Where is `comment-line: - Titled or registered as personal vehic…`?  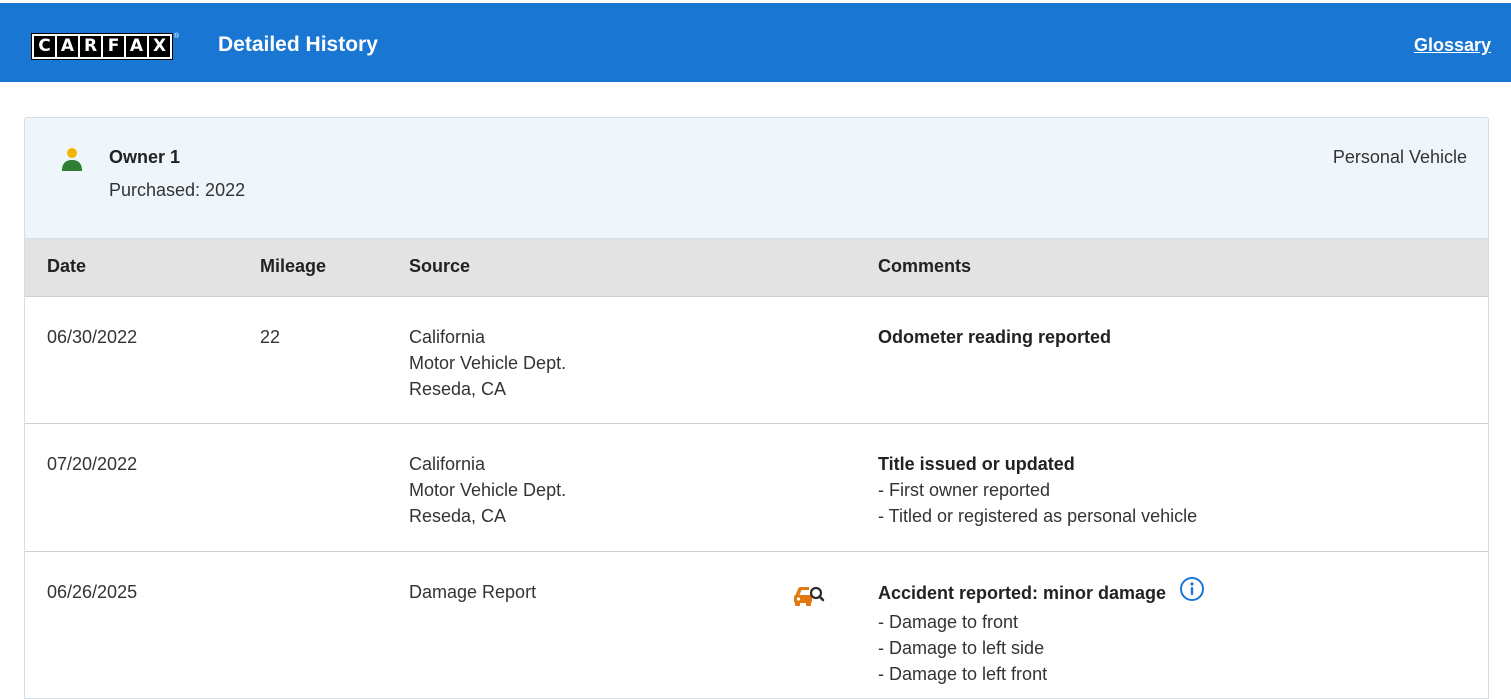
comment-line: - Titled or registered as personal vehic… is located at coordinates (1038, 516).